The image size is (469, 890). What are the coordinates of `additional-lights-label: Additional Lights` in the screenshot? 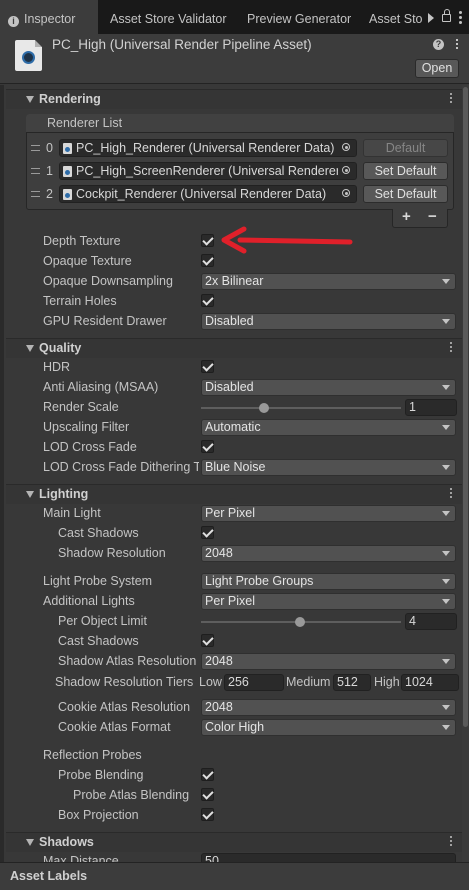 It's located at (89, 601).